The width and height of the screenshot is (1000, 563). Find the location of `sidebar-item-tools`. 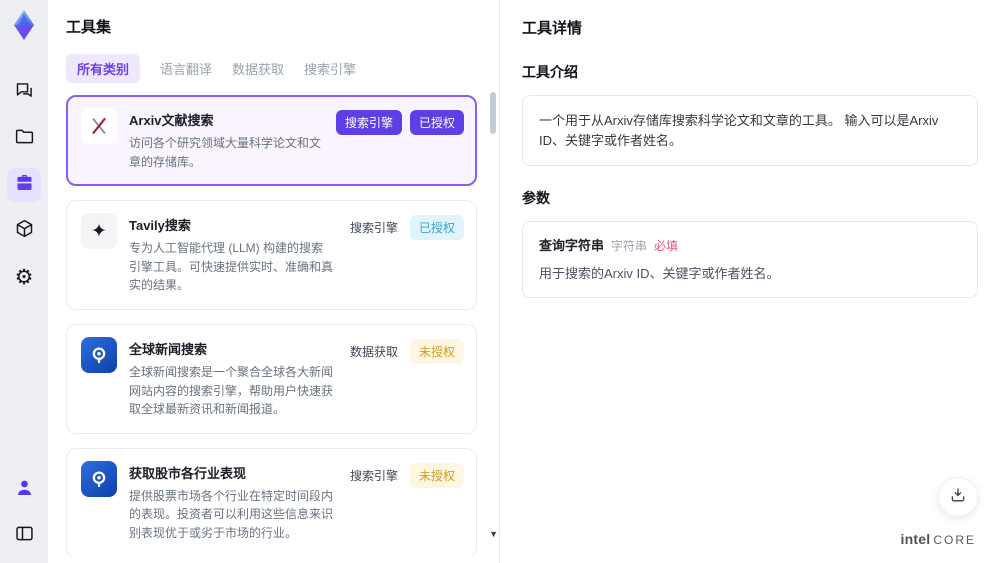

sidebar-item-tools is located at coordinates (24, 185).